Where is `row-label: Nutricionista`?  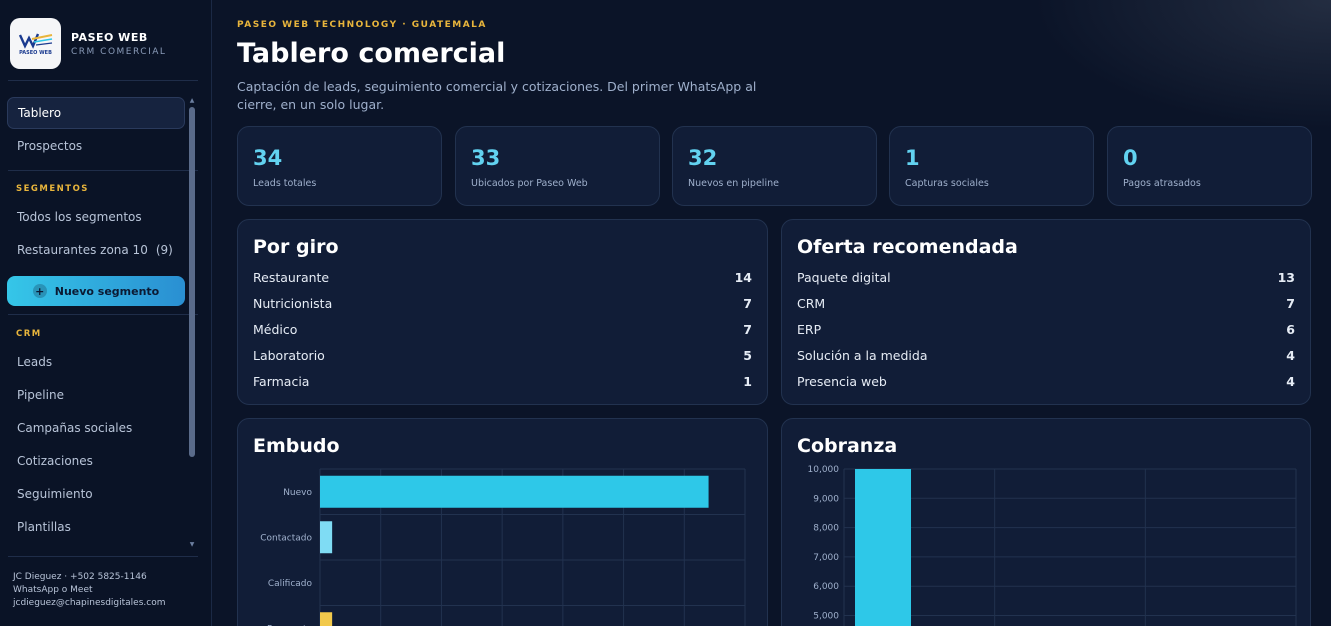
row-label: Nutricionista is located at coordinates (293, 303).